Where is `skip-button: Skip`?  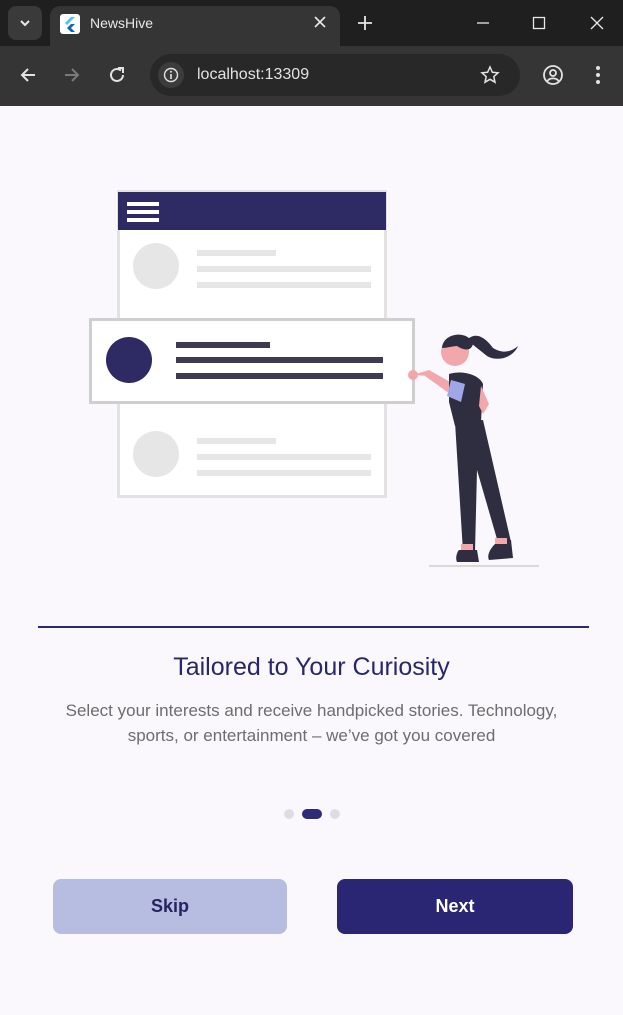 skip-button: Skip is located at coordinates (170, 906).